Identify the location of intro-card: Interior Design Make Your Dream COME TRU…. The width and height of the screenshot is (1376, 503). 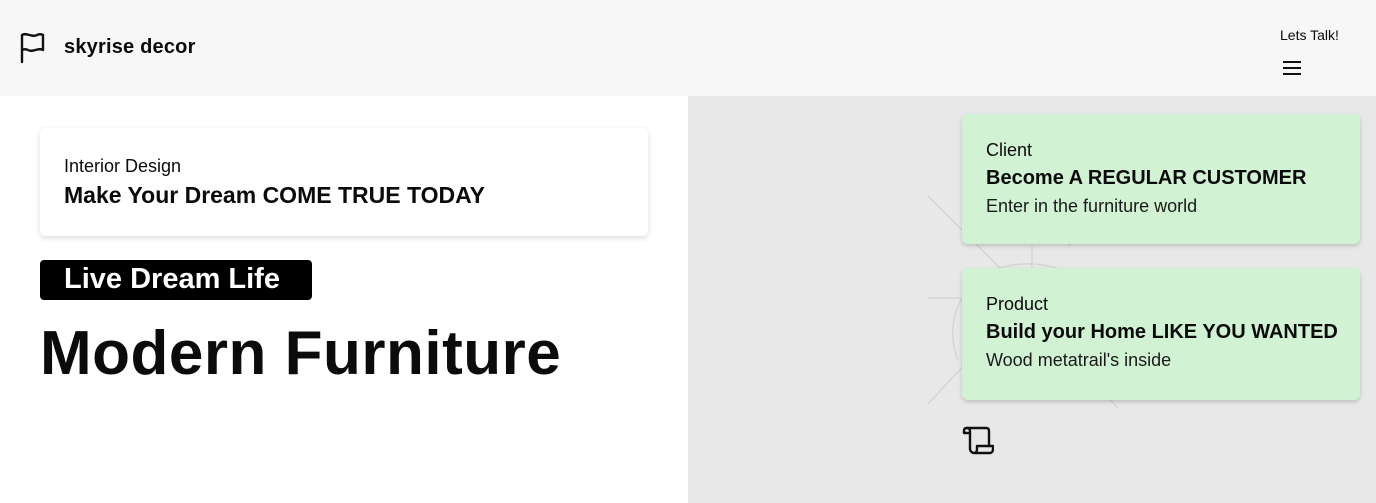
(344, 182).